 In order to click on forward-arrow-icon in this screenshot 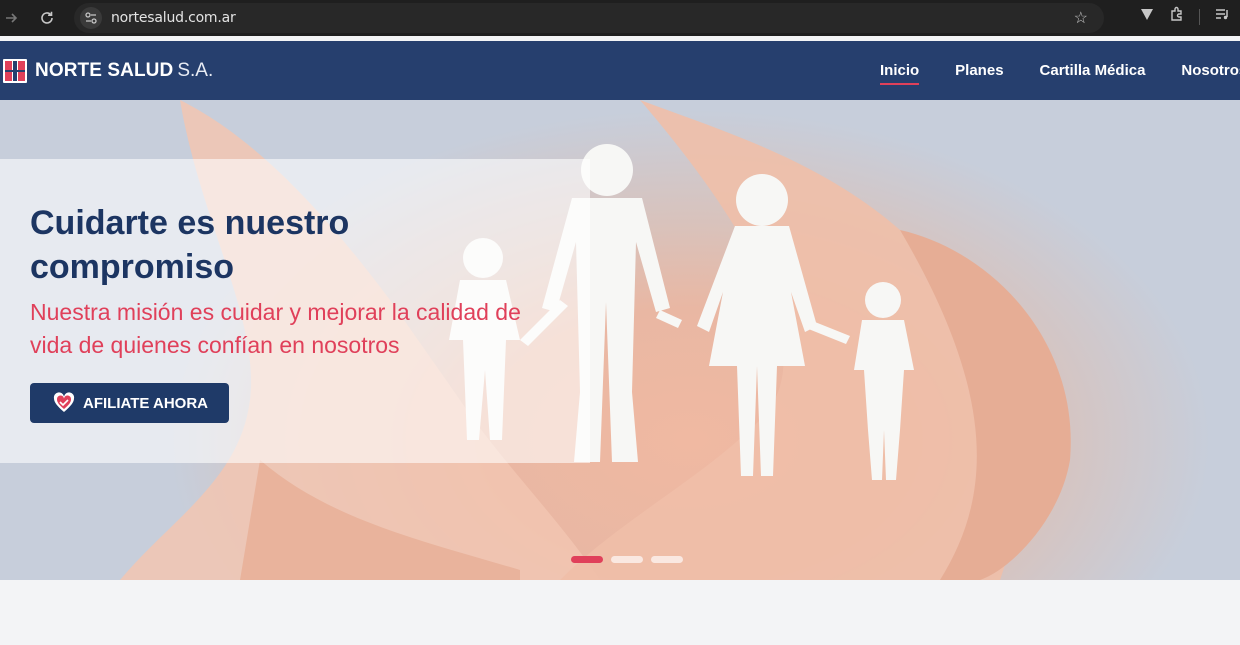, I will do `click(12, 18)`.